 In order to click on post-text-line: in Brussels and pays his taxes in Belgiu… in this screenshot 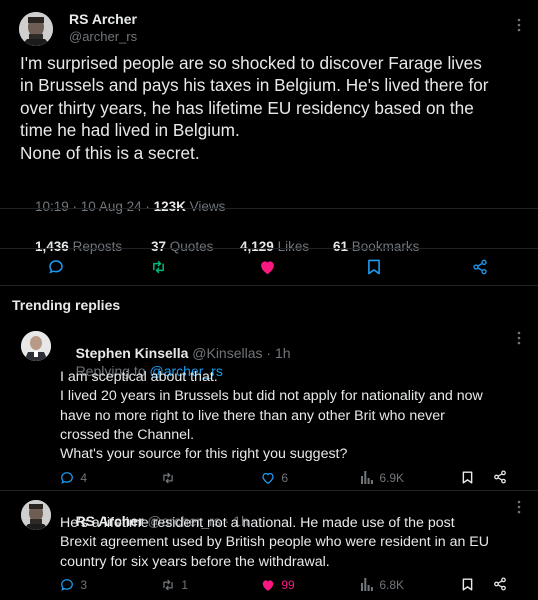, I will do `click(254, 85)`.